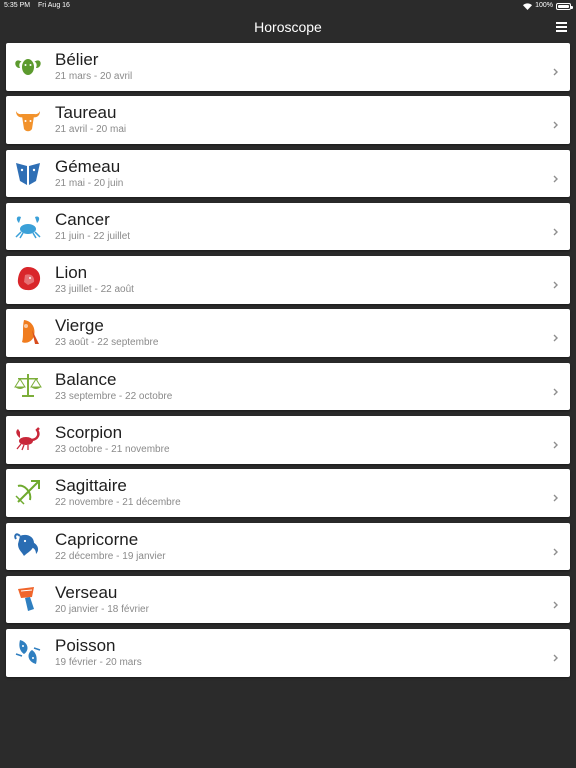  What do you see at coordinates (110, 556) in the screenshot?
I see `sign-dates: 22 décembre - 19 janvier` at bounding box center [110, 556].